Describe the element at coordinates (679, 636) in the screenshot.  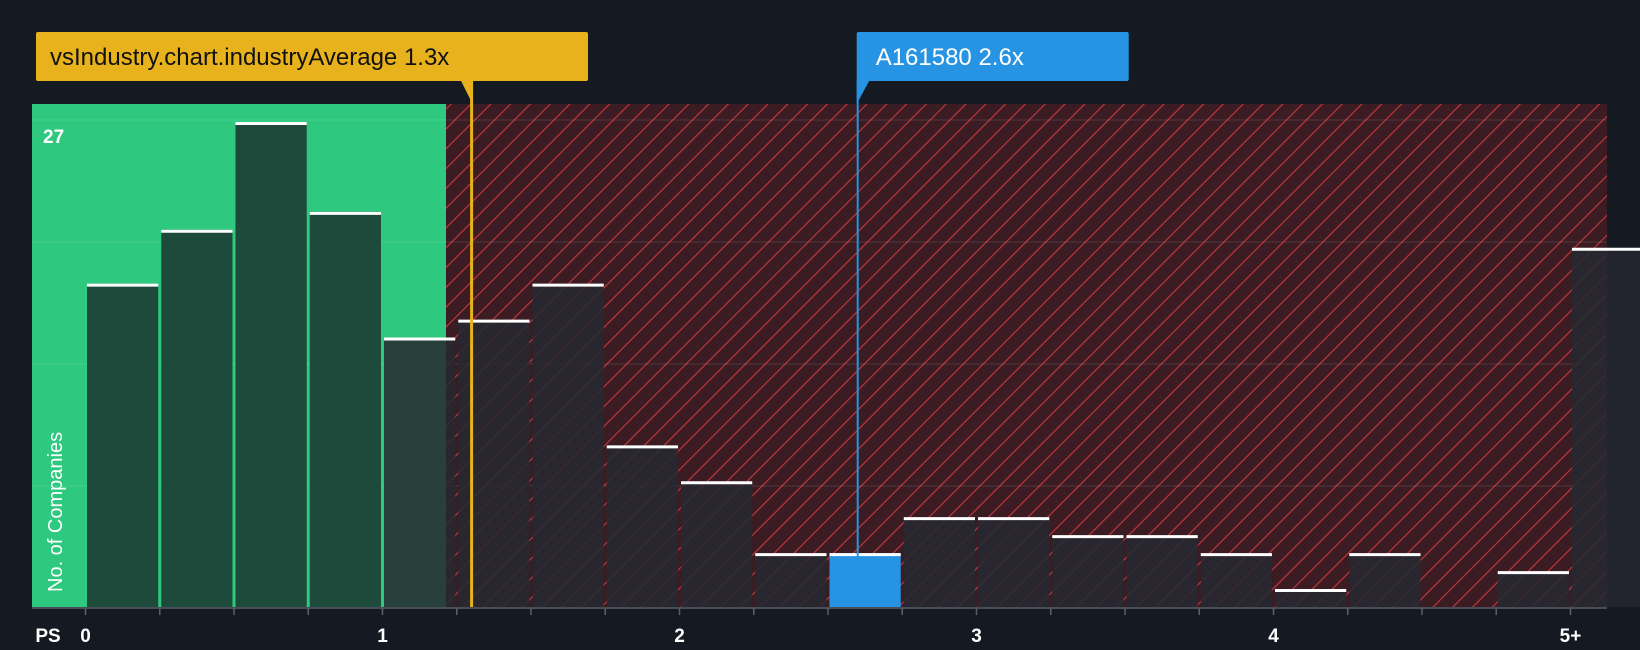
I see `x-tick-label: 2` at that location.